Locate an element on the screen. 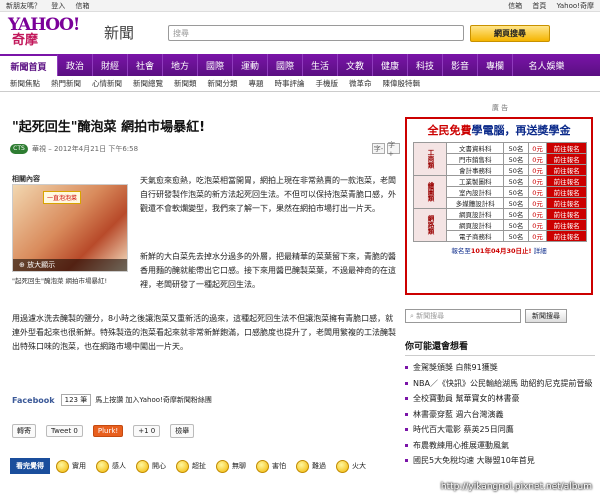 Image resolution: width=600 pixels, height=496 pixels. facebook-like-bar: Facebook 123 筆 馬上按讚 加入Yahoo!奇摩新聞粉絲團 is located at coordinates (112, 400).